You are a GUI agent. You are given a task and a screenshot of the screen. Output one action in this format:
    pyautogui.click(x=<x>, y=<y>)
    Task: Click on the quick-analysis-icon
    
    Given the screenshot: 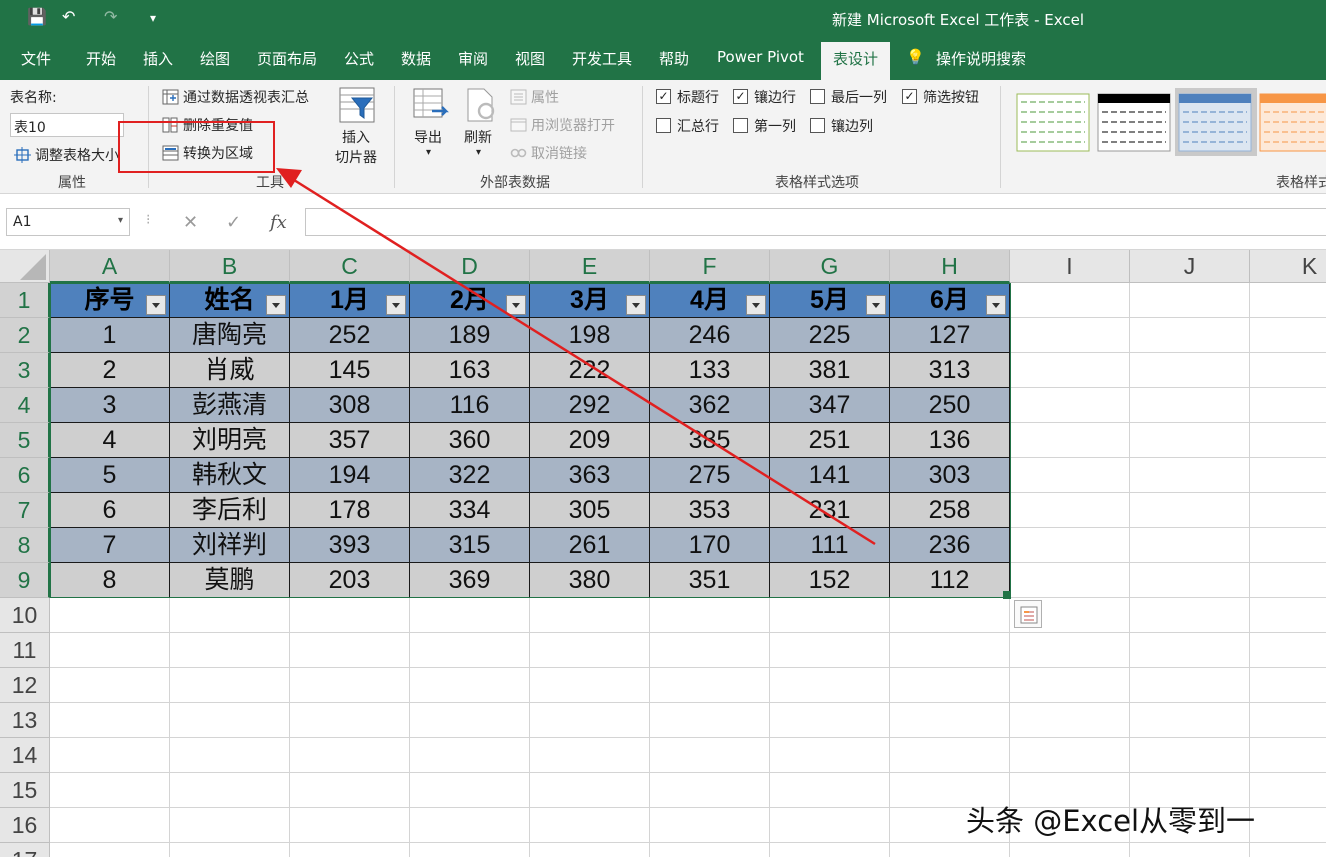 What is the action you would take?
    pyautogui.click(x=1028, y=614)
    